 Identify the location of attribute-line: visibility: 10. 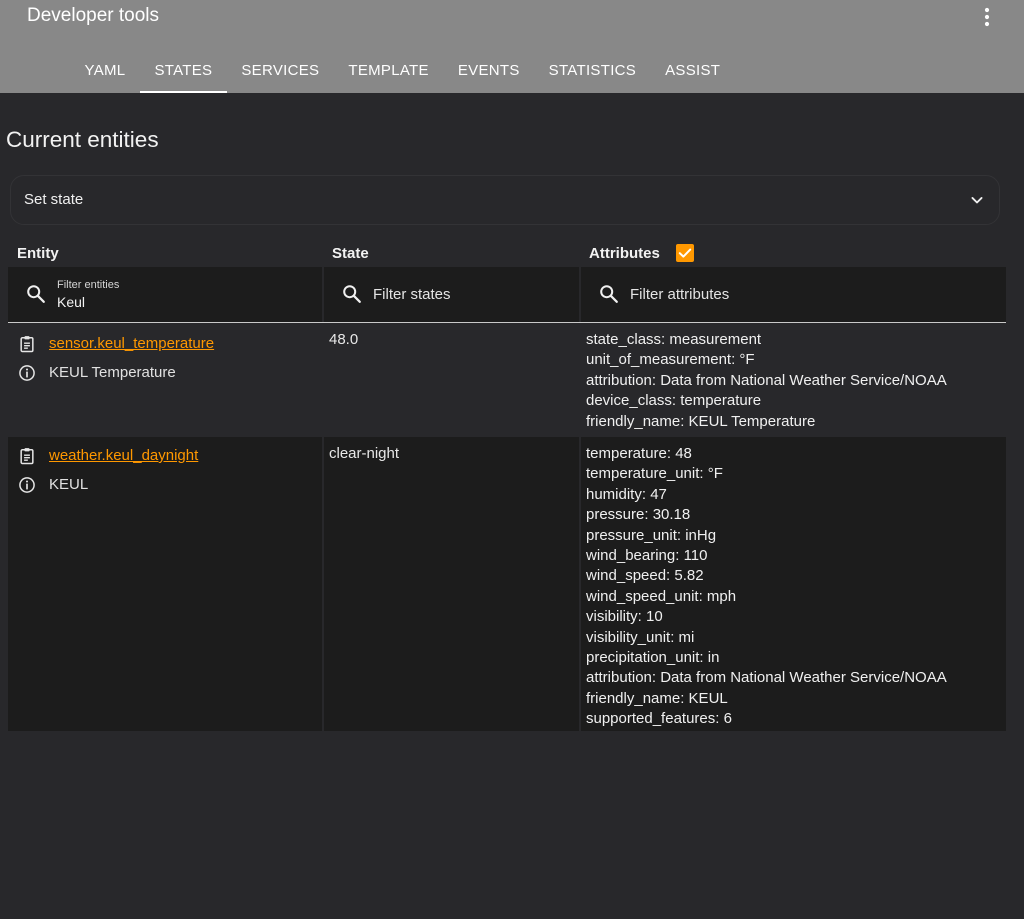
(624, 617).